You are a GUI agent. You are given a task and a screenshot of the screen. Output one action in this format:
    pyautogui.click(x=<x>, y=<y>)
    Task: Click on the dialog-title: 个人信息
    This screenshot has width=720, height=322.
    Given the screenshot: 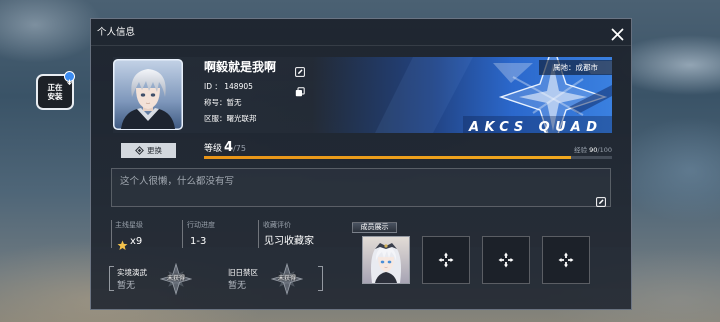 What is the action you would take?
    pyautogui.click(x=116, y=32)
    